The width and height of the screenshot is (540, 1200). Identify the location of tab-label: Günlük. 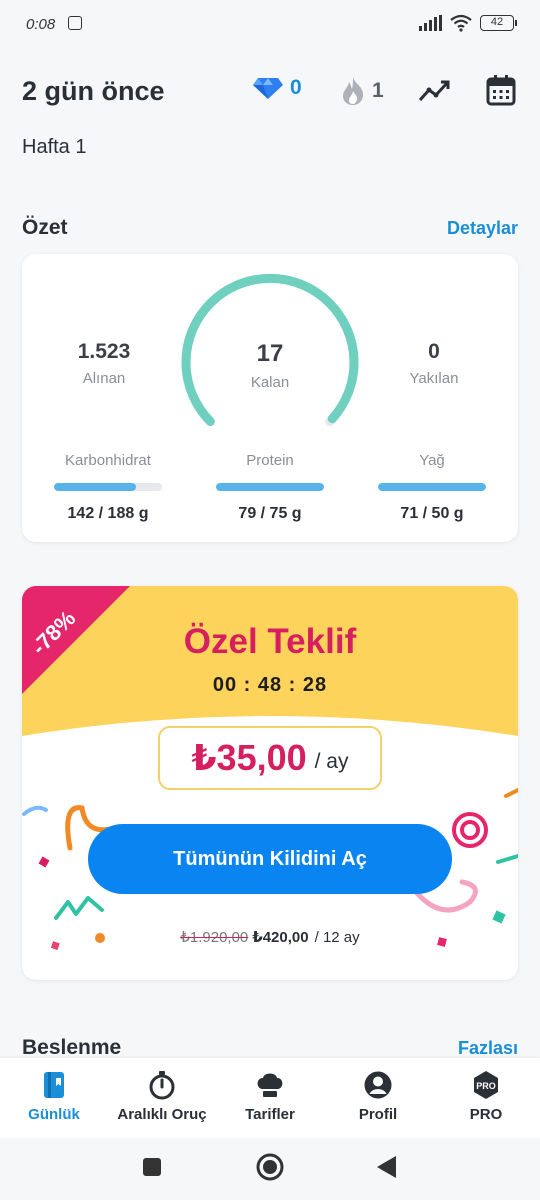
(54, 1114).